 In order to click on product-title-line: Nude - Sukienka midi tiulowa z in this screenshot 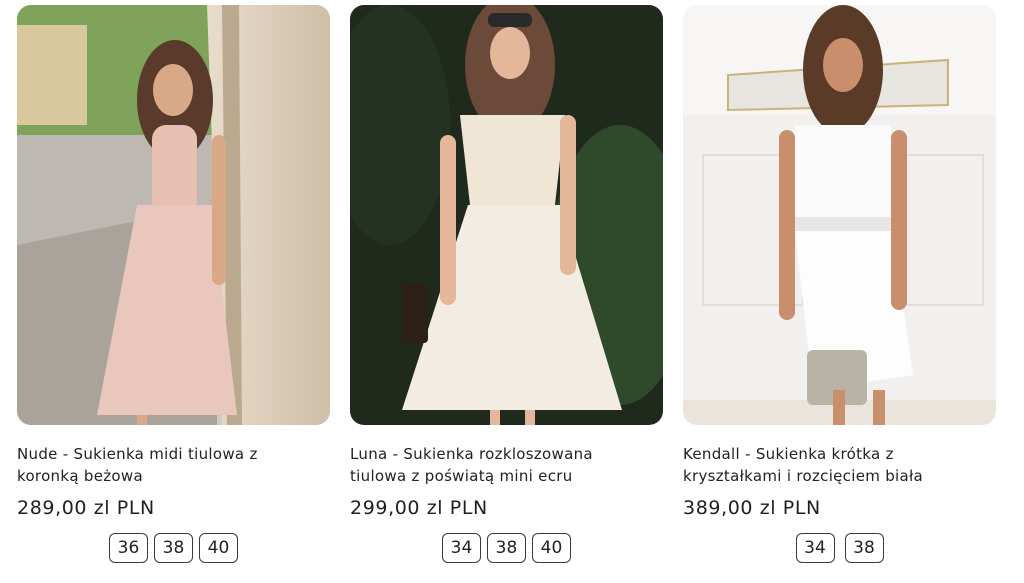, I will do `click(137, 454)`.